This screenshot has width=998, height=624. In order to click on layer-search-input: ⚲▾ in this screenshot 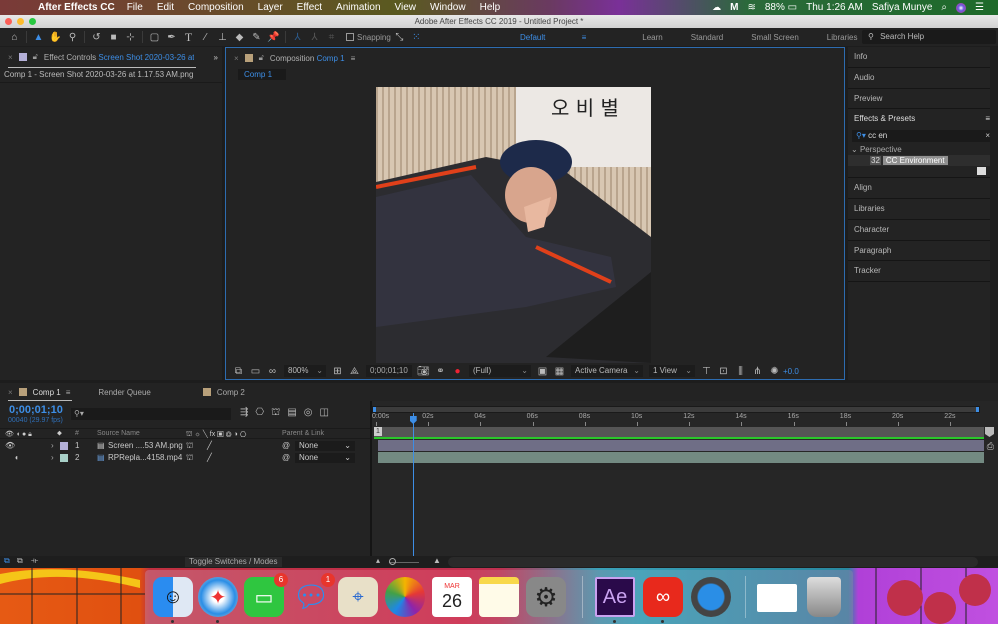, I will do `click(151, 414)`.